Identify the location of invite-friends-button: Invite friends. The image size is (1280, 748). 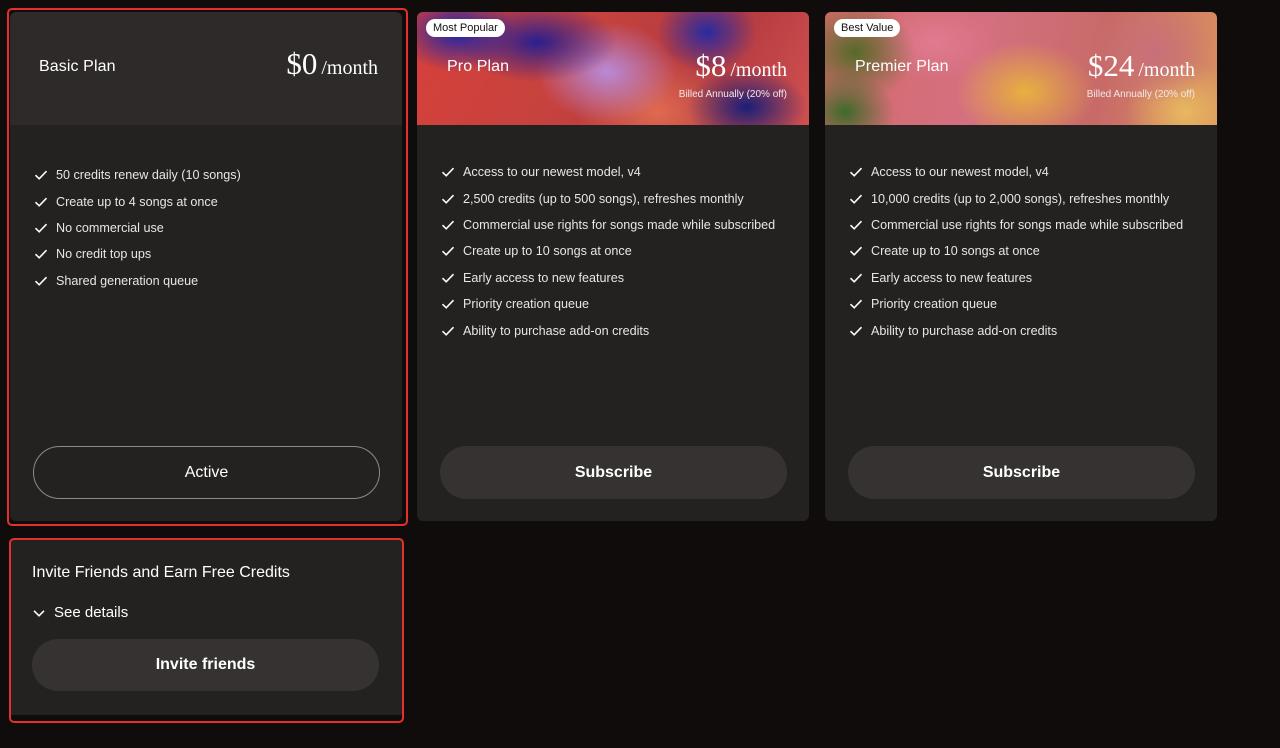
(205, 665).